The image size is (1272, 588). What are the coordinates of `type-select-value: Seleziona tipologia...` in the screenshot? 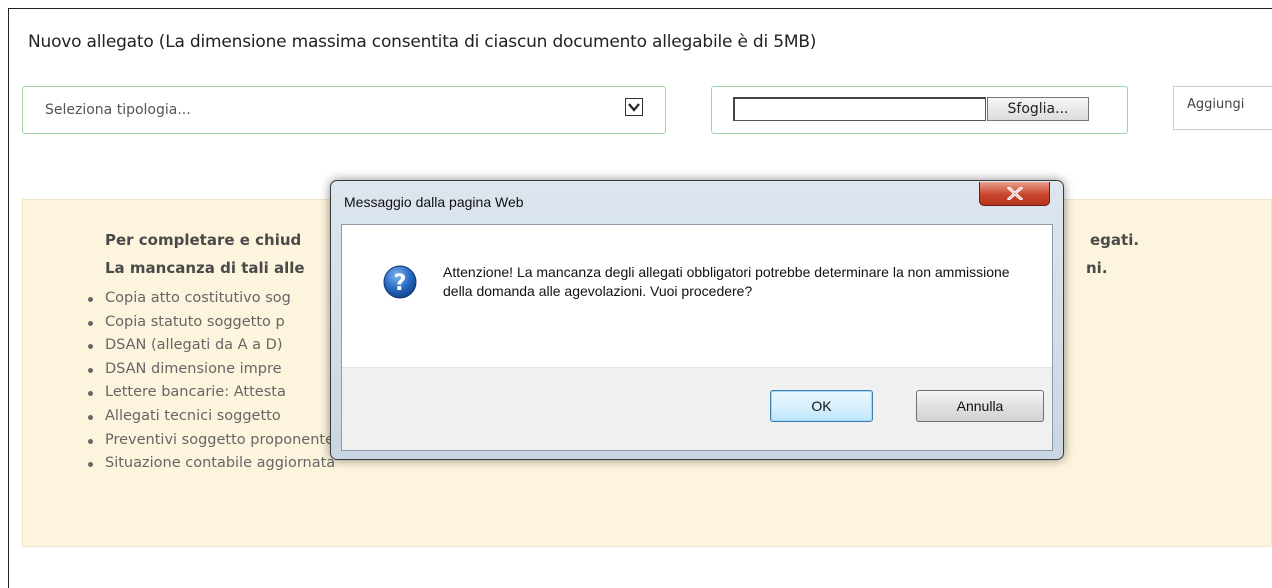 It's located at (118, 110).